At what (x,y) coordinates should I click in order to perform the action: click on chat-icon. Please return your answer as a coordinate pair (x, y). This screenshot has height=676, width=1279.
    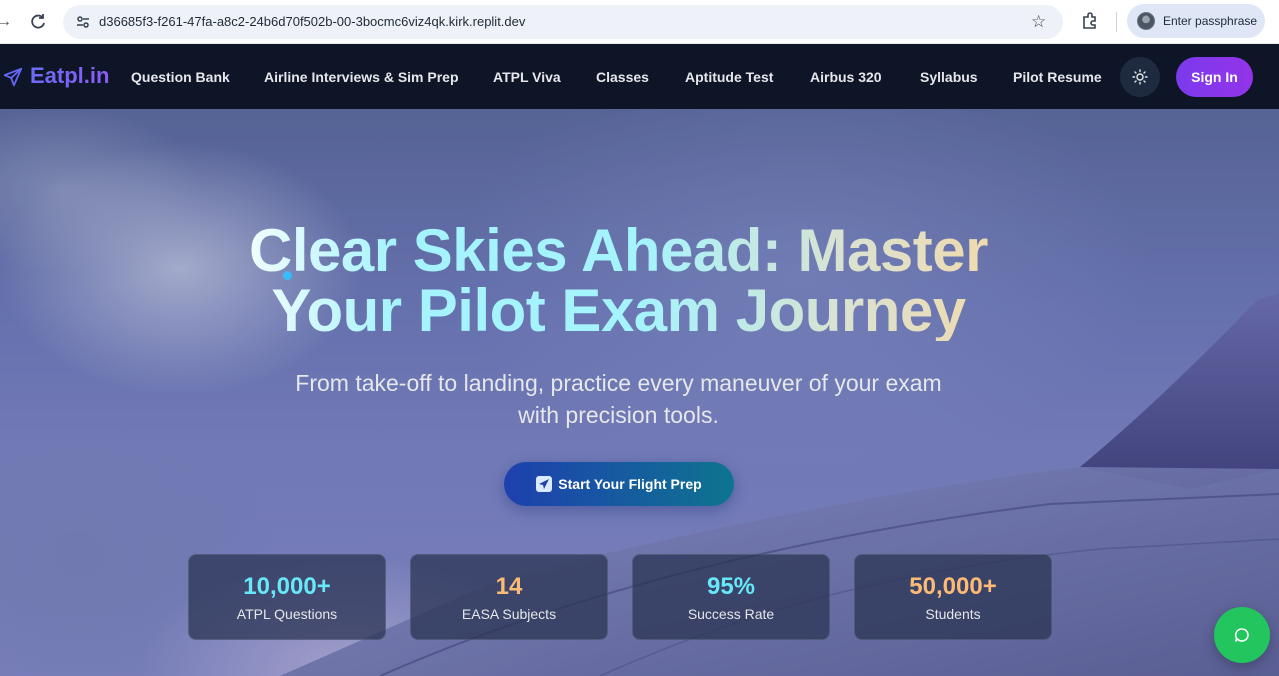
    Looking at the image, I should click on (1241, 635).